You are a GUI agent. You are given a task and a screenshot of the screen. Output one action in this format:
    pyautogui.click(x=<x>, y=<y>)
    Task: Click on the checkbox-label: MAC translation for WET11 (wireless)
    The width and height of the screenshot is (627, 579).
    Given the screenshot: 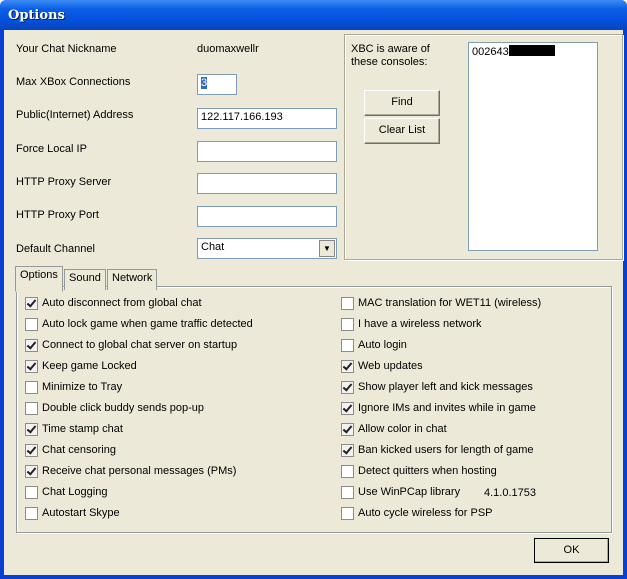 What is the action you would take?
    pyautogui.click(x=449, y=303)
    